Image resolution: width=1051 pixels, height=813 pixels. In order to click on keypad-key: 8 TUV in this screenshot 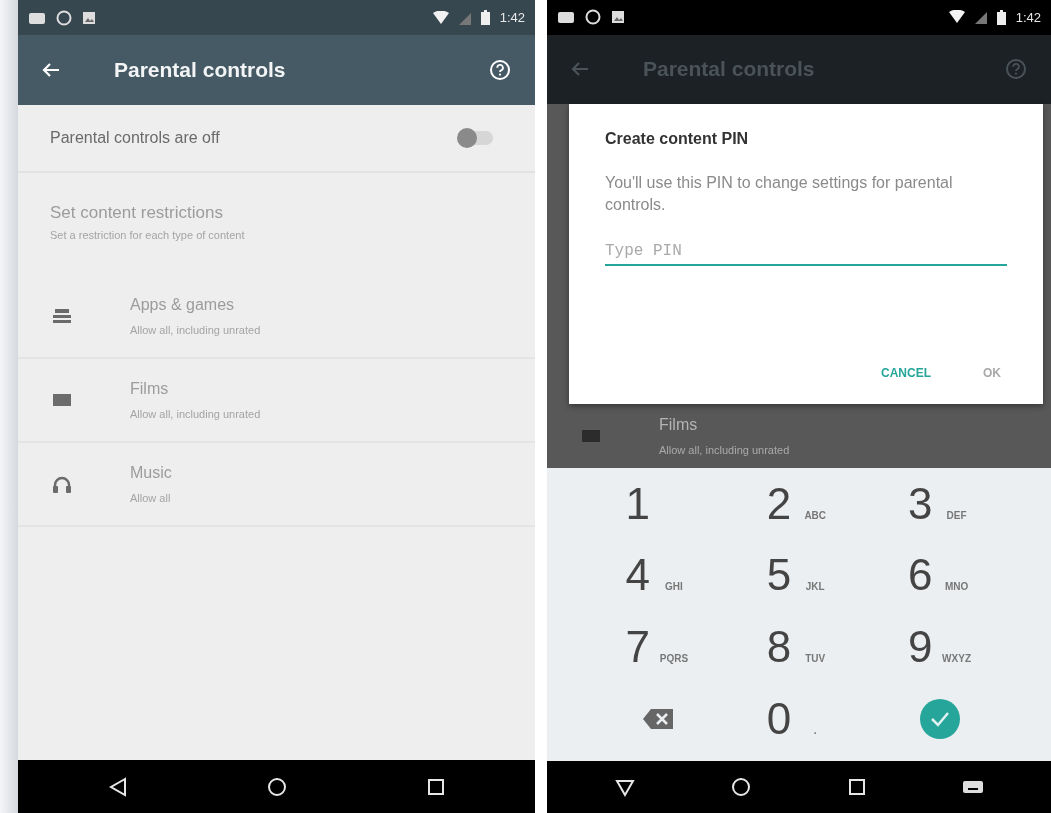, I will do `click(799, 647)`.